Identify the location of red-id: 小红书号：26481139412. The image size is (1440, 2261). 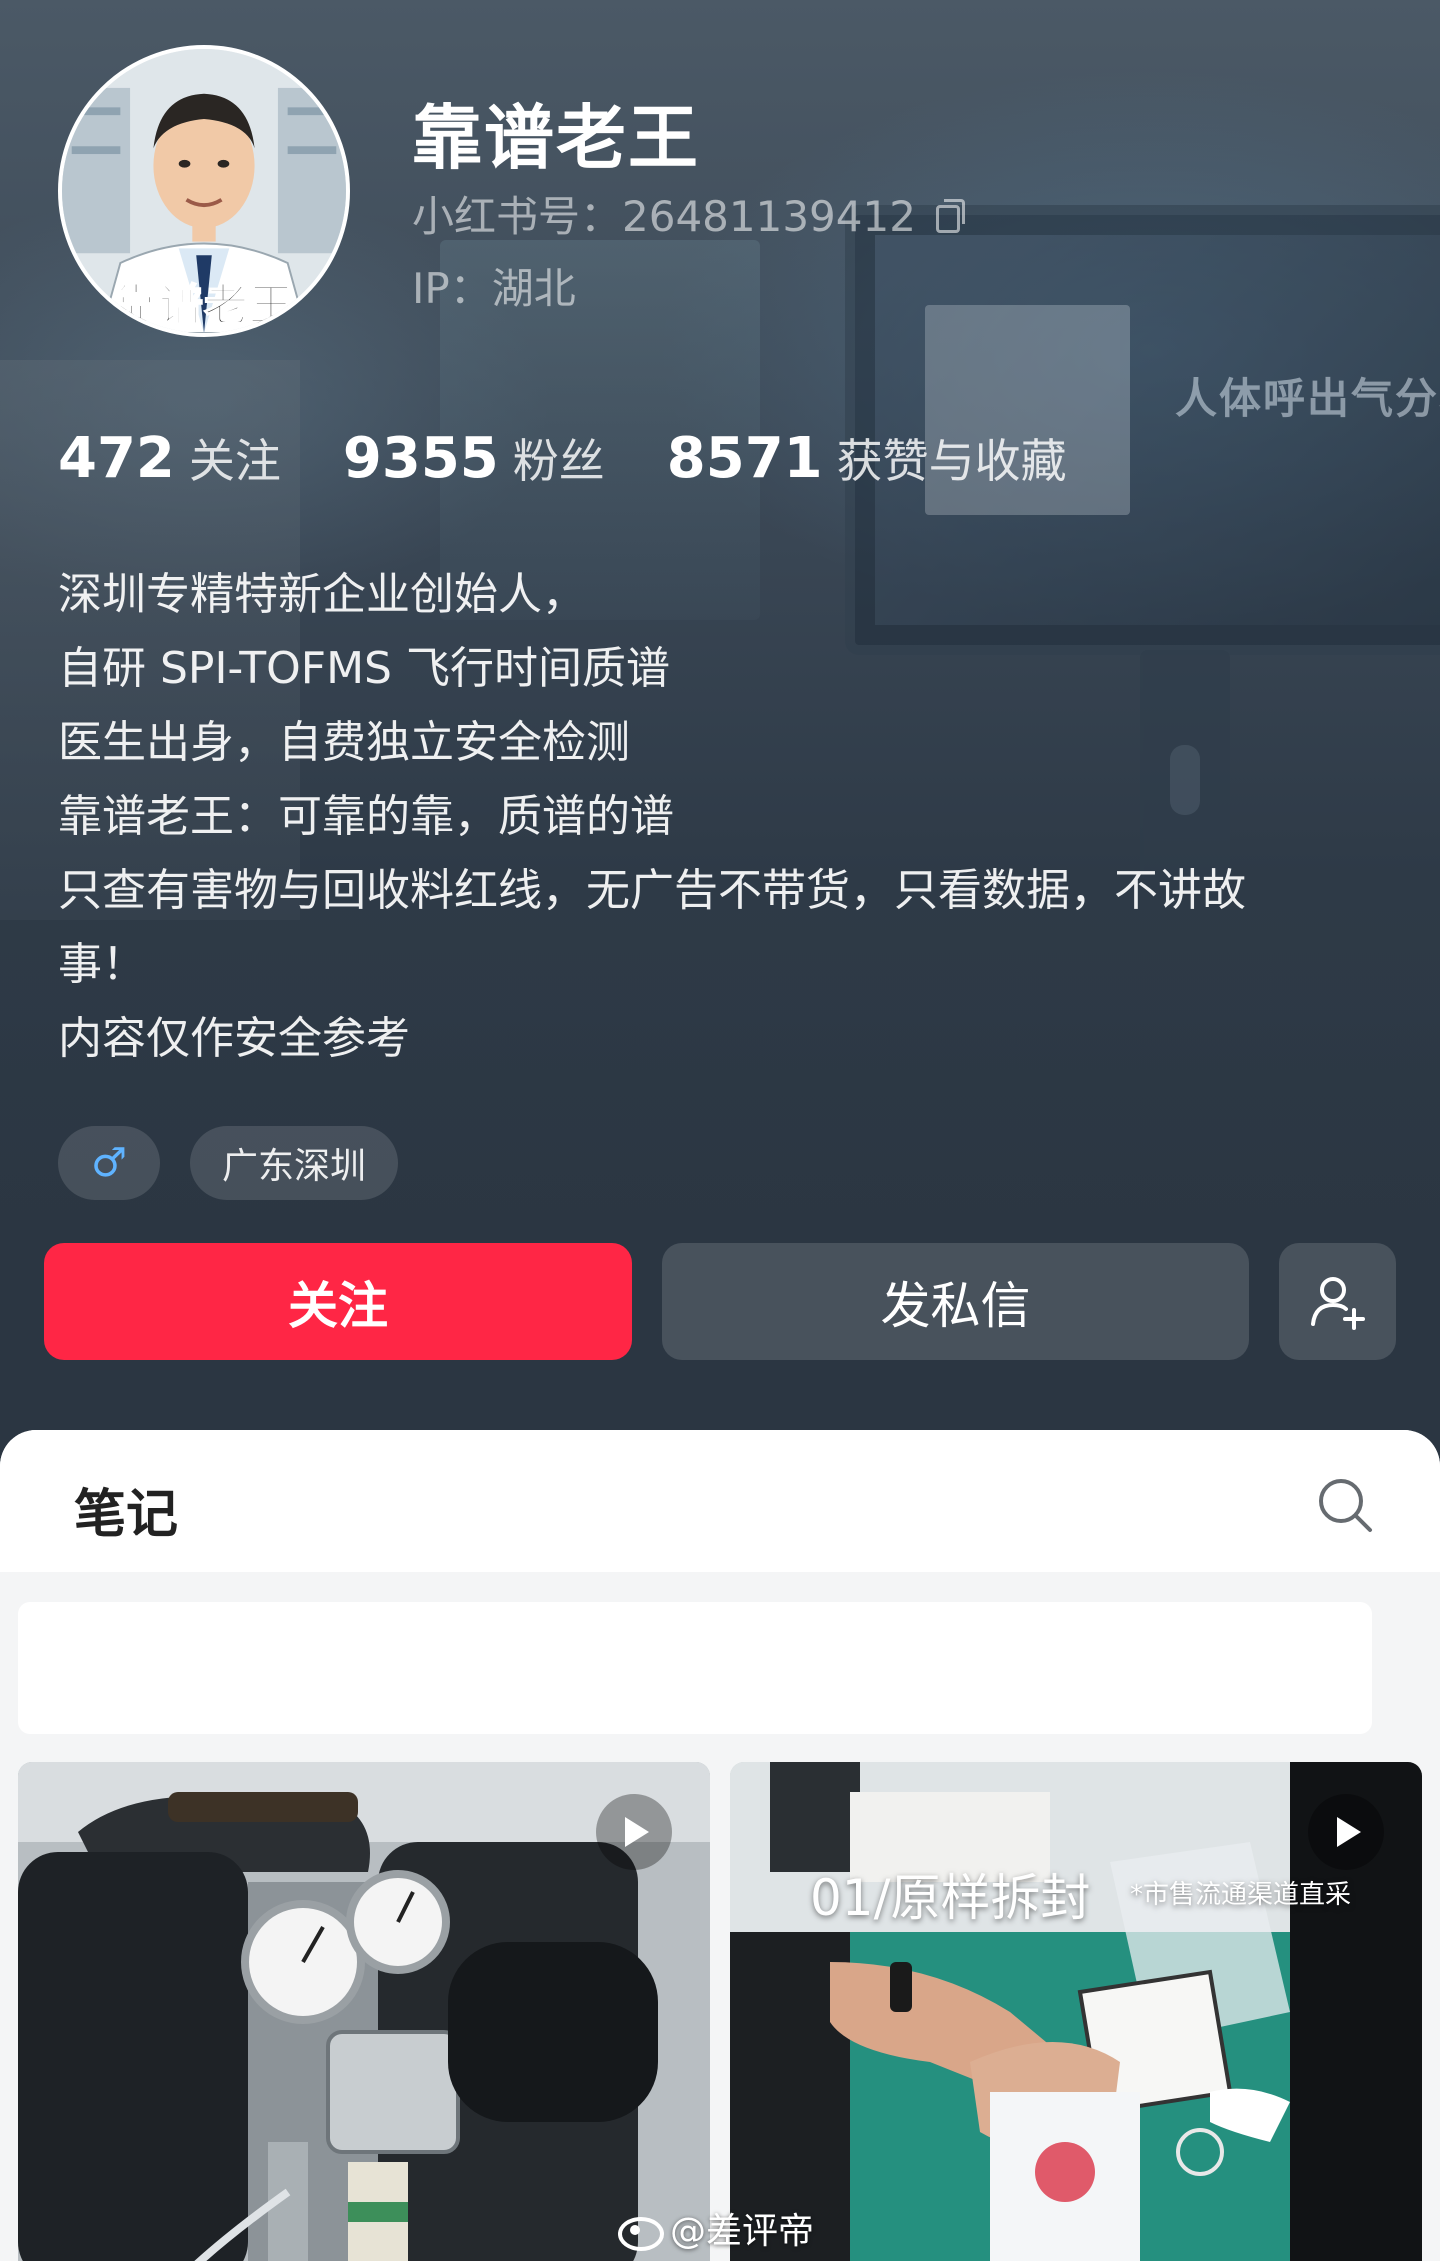
(664, 216).